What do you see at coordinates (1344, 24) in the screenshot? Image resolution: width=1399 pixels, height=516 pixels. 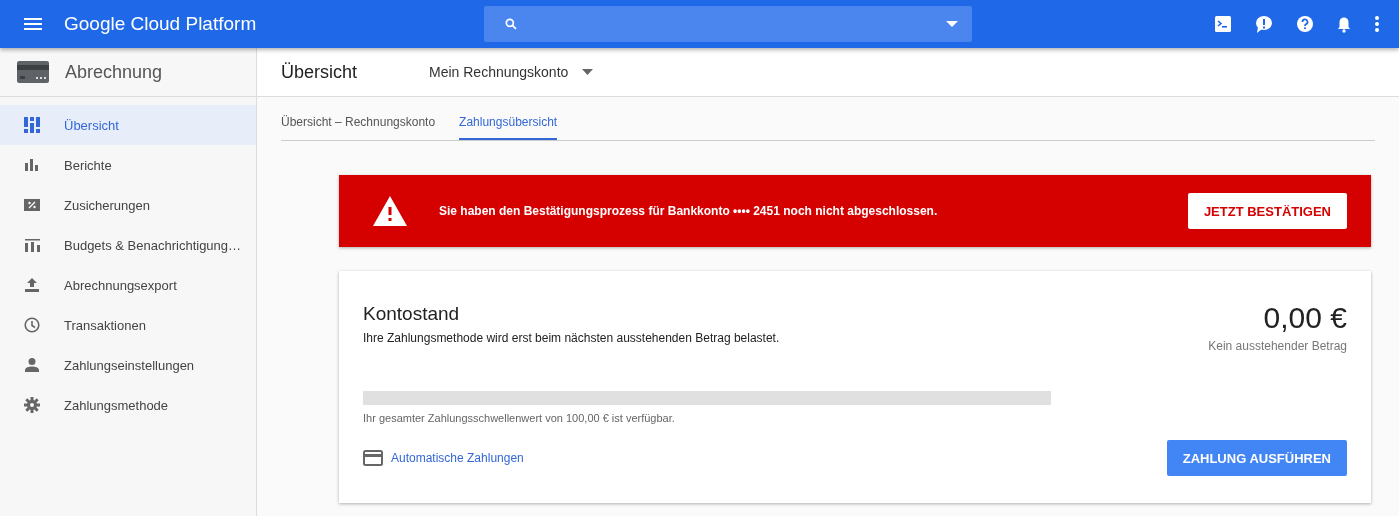 I see `bell-icon` at bounding box center [1344, 24].